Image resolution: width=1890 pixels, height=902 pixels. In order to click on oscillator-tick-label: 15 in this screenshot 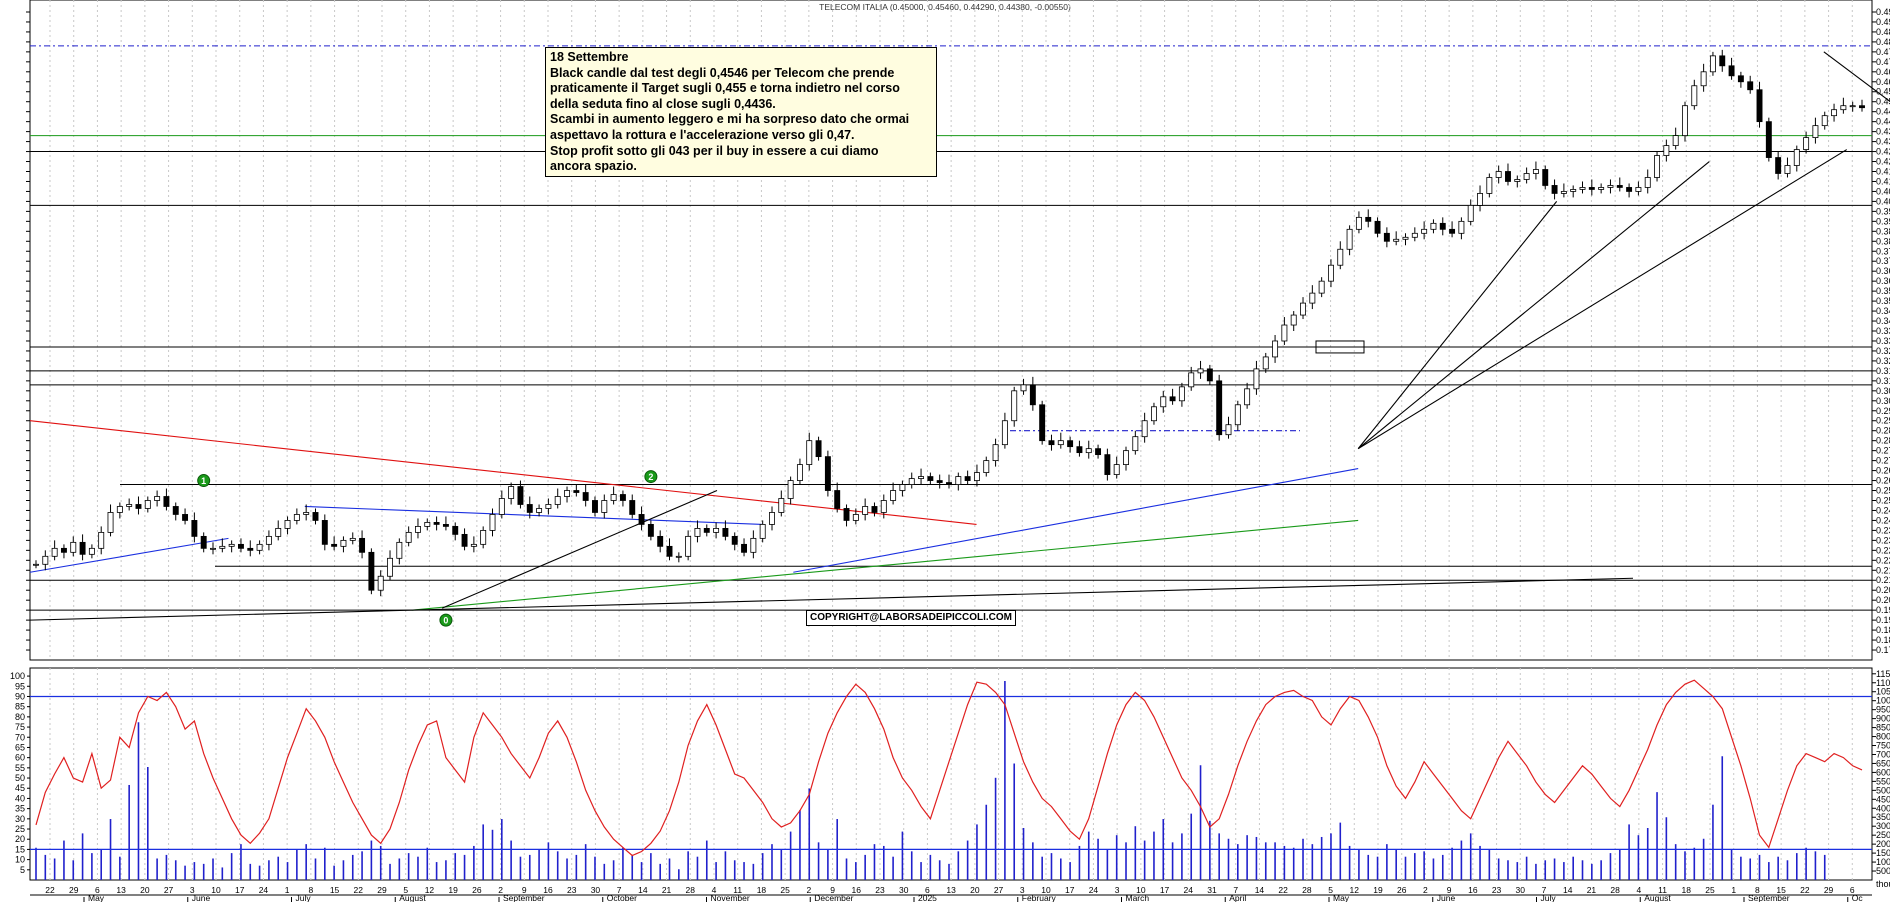, I will do `click(20, 849)`.